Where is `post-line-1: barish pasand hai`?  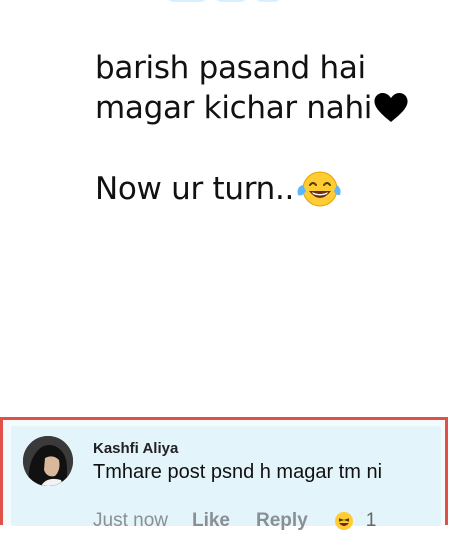 post-line-1: barish pasand hai is located at coordinates (230, 68).